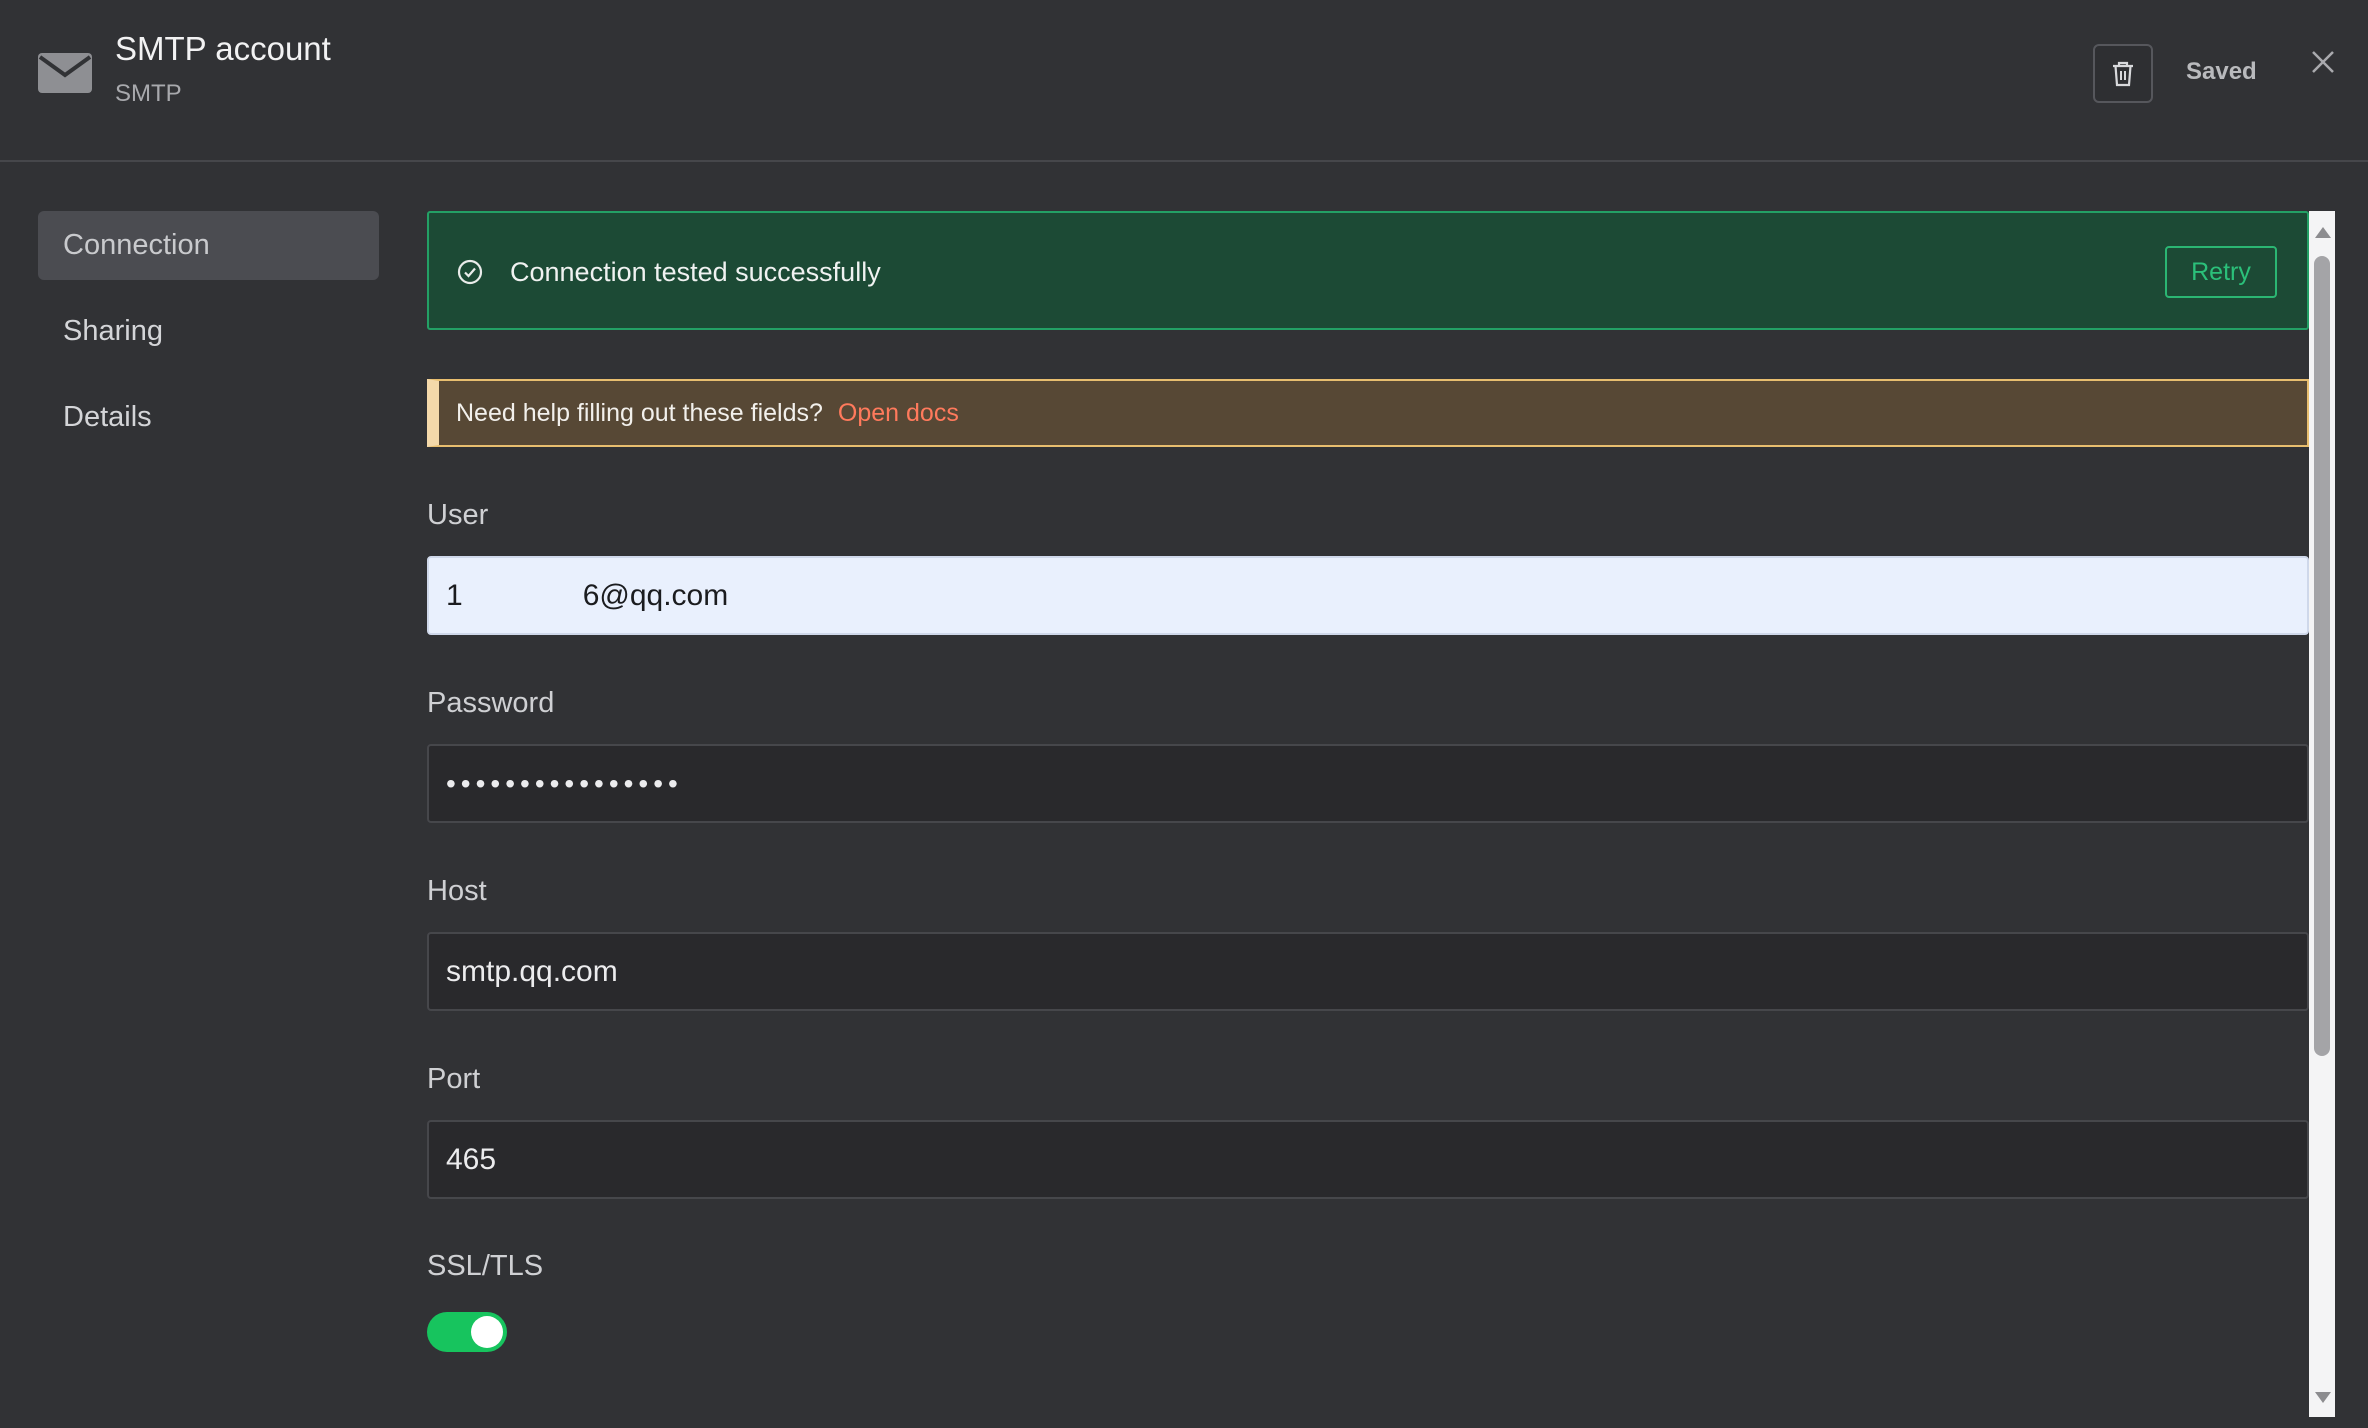 The image size is (2368, 1428). I want to click on user-value-end: 6@qq.com, so click(655, 595).